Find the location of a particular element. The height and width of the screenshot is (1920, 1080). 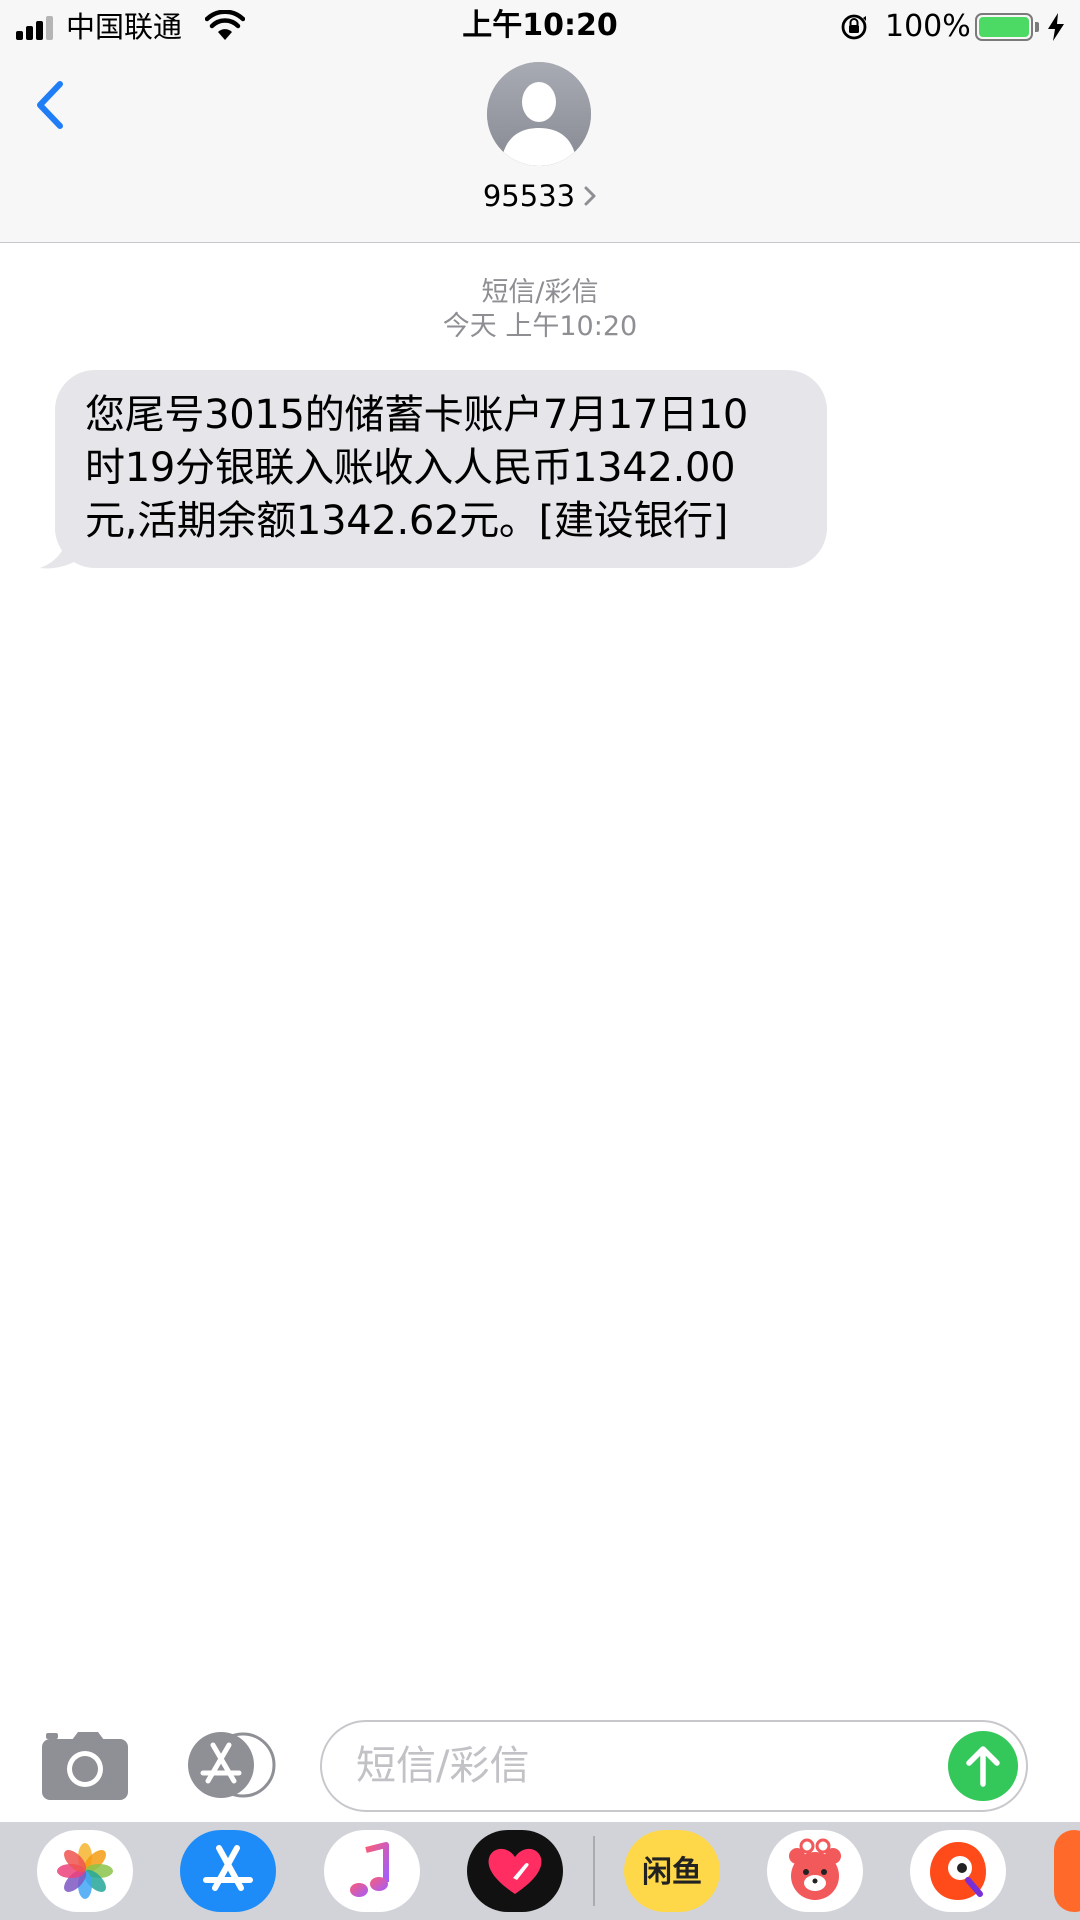

battery-icon is located at coordinates (1007, 27).